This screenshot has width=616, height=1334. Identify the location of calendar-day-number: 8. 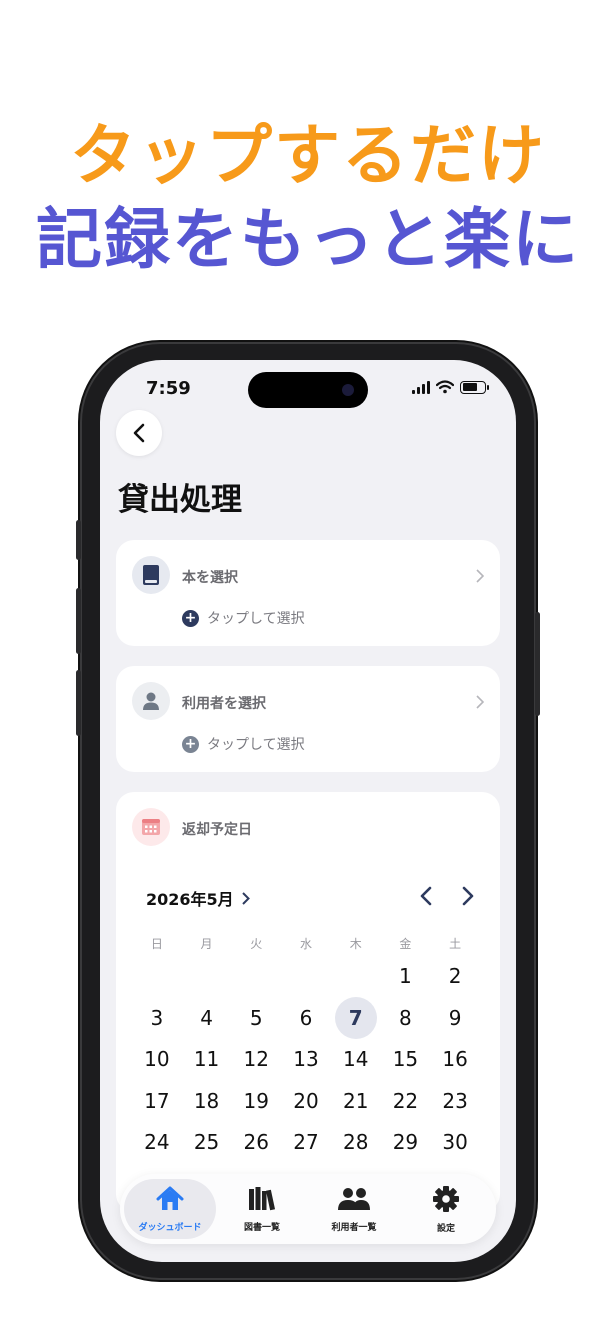
(405, 1017).